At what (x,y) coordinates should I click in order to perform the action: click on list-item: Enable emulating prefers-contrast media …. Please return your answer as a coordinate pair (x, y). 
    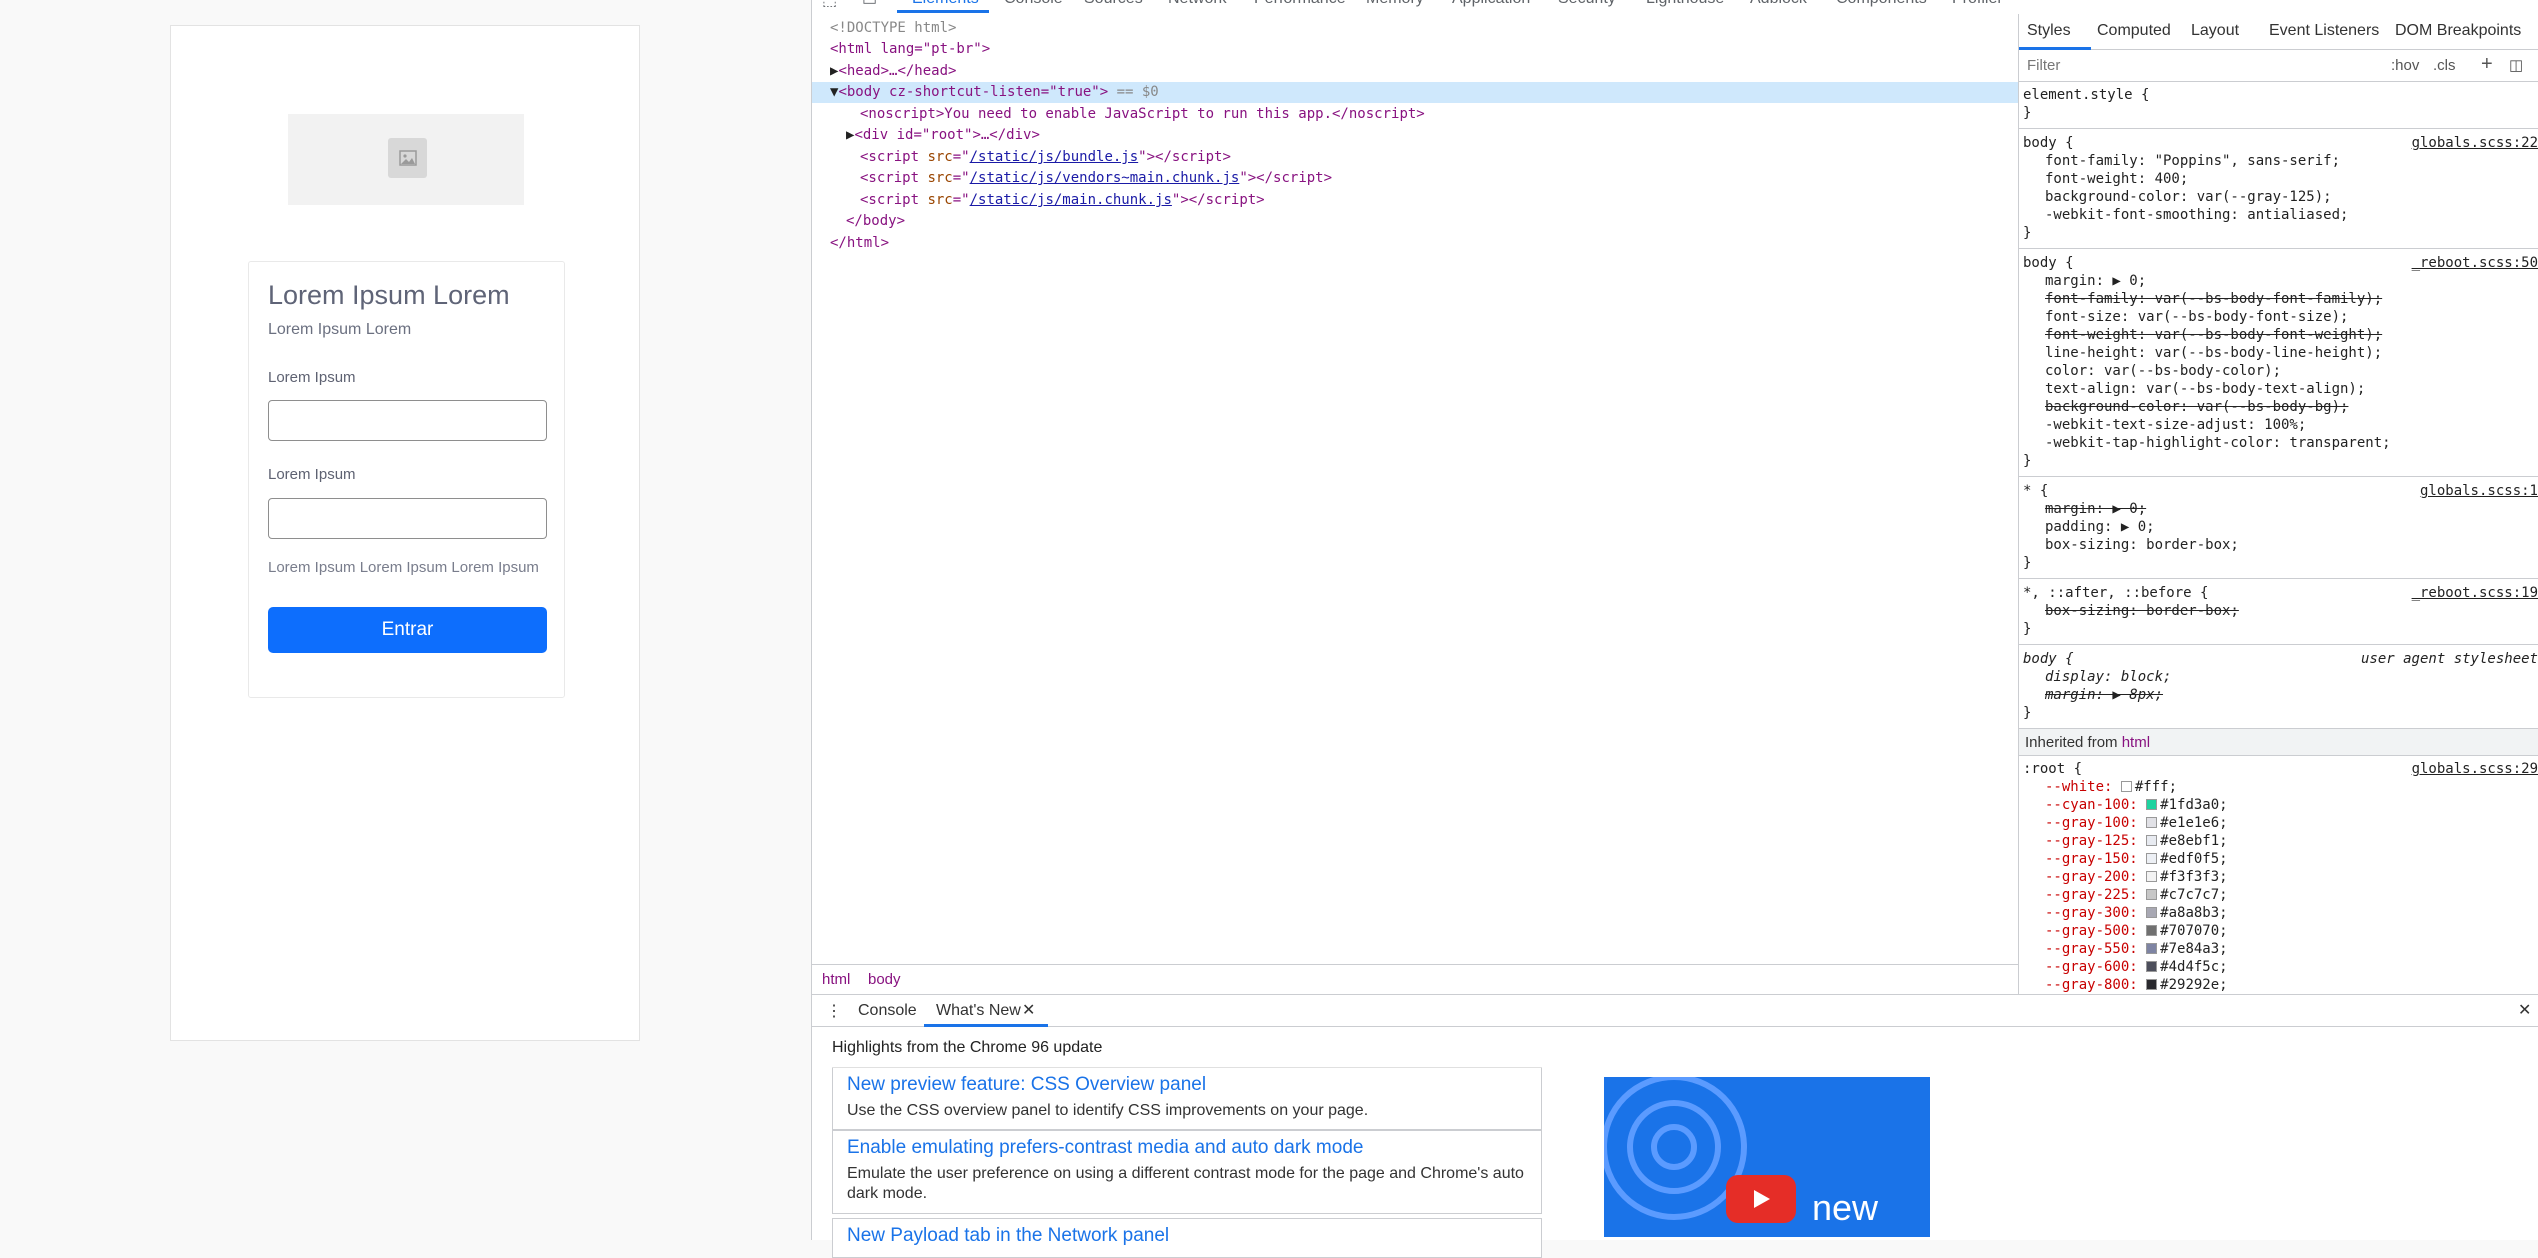
    Looking at the image, I should click on (1187, 1172).